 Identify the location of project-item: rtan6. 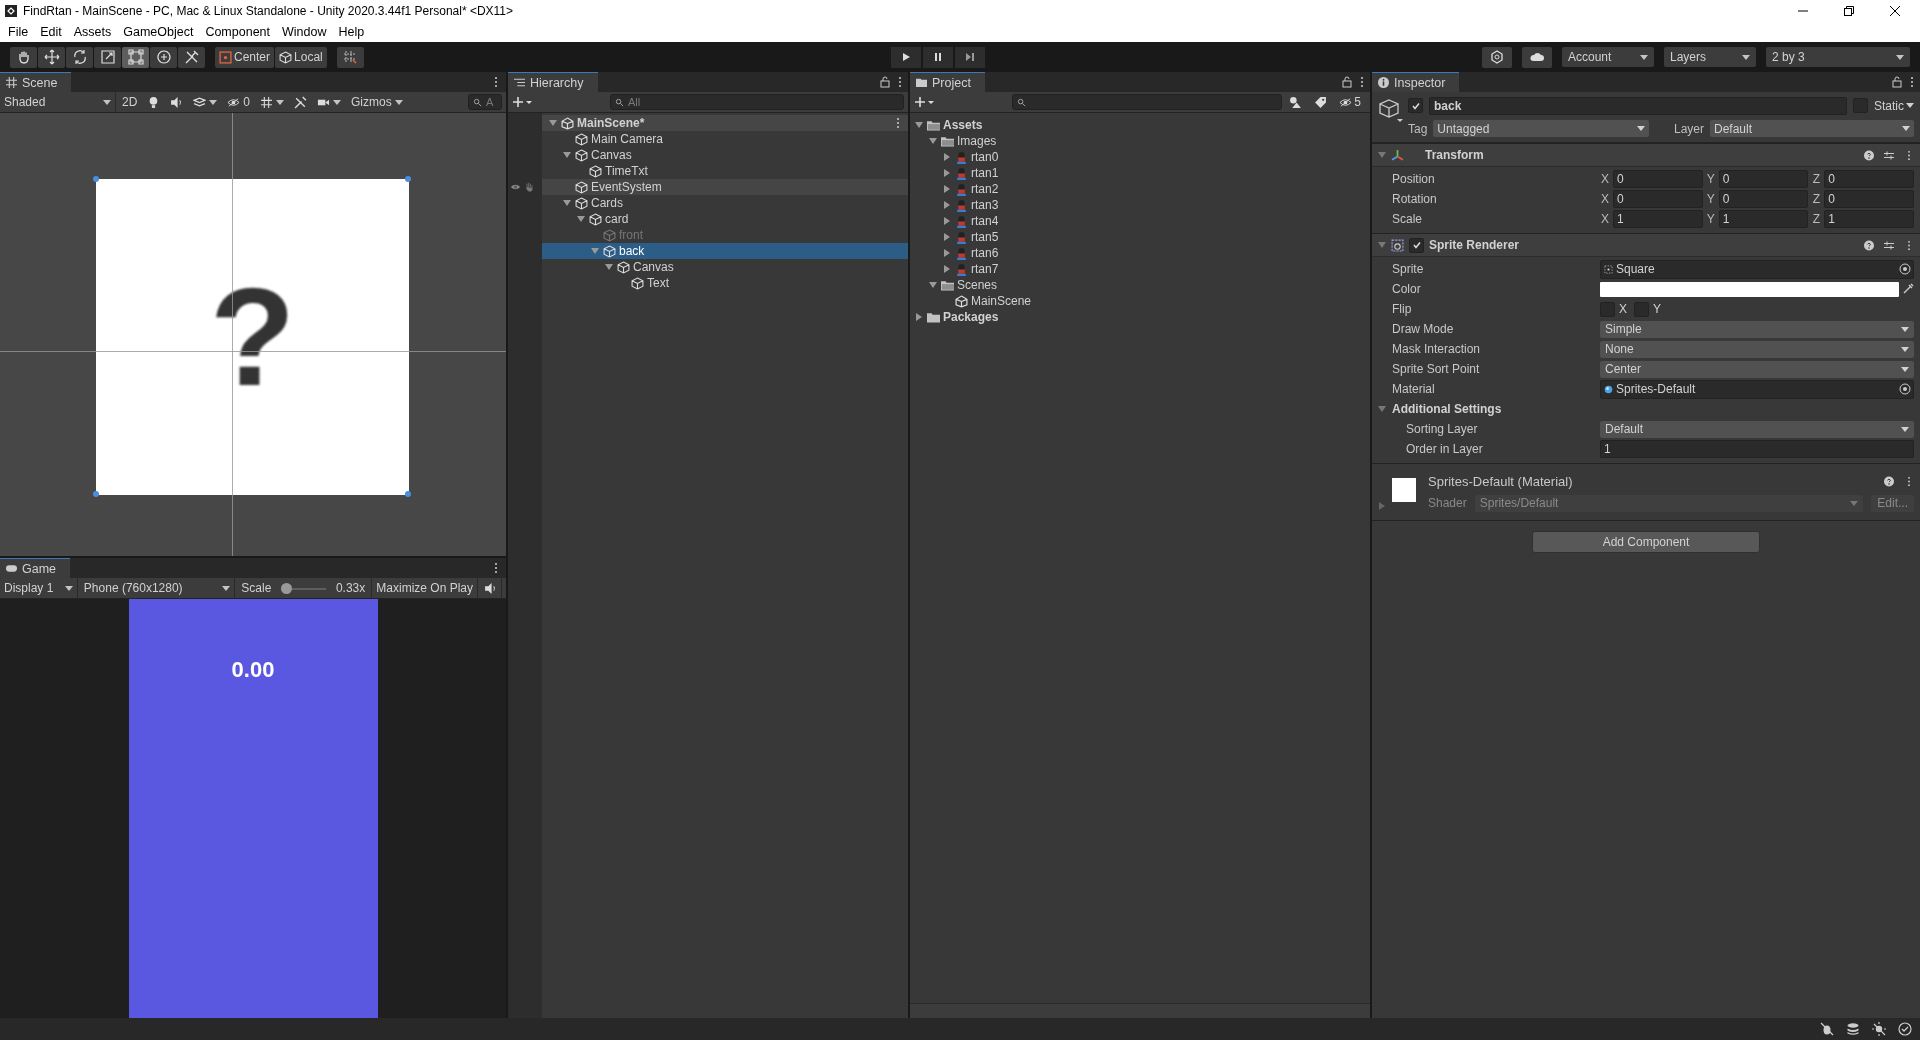
(1140, 253).